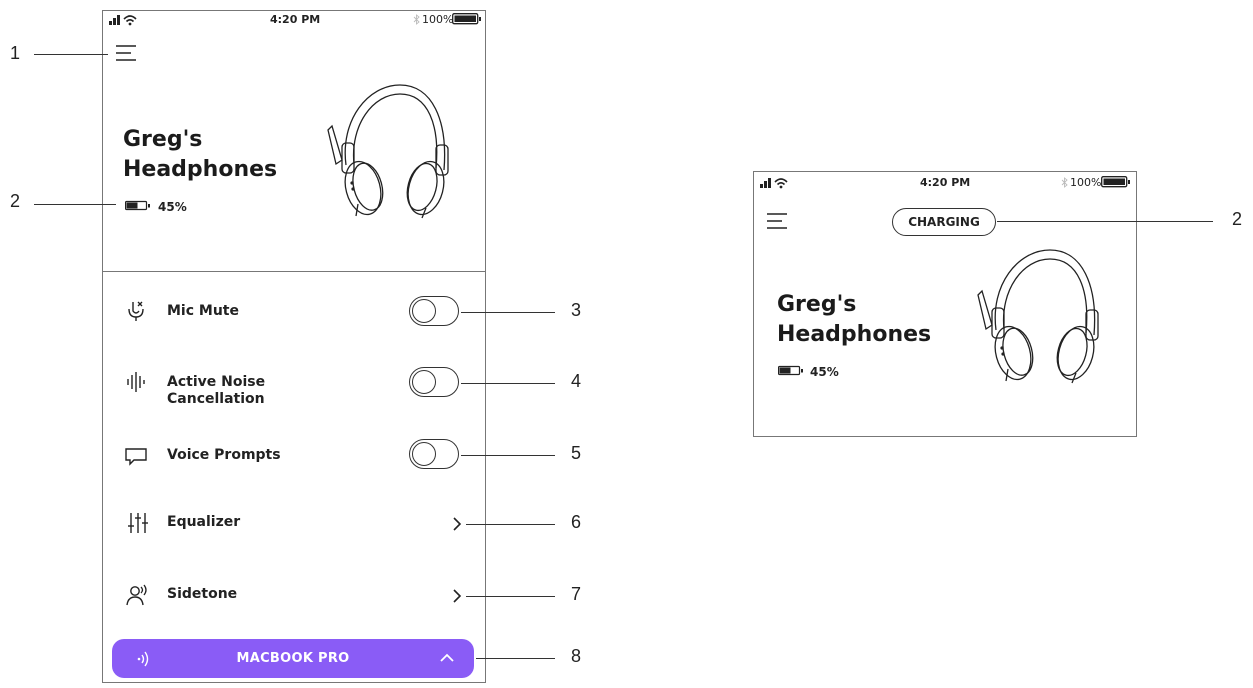 The height and width of the screenshot is (688, 1253). Describe the element at coordinates (576, 381) in the screenshot. I see `callout-number-4: 4` at that location.